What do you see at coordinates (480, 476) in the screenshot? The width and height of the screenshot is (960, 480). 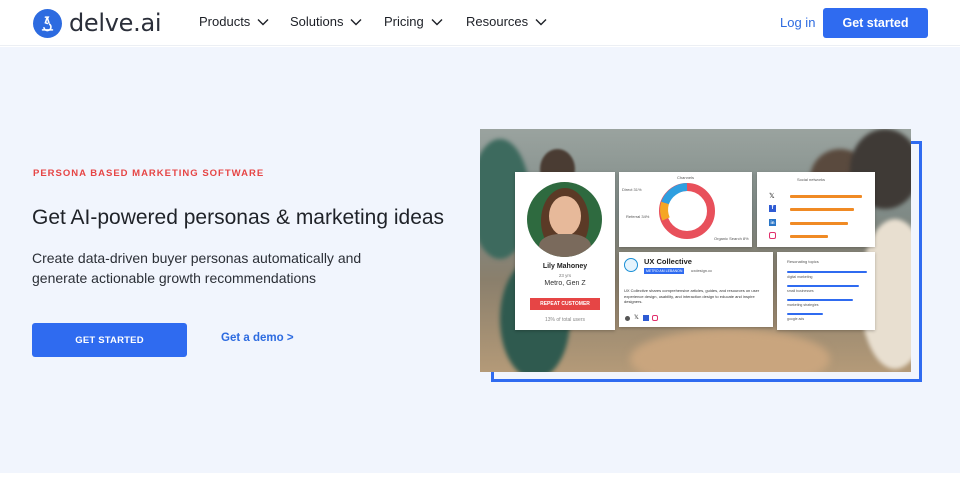 I see `page-below-fold` at bounding box center [480, 476].